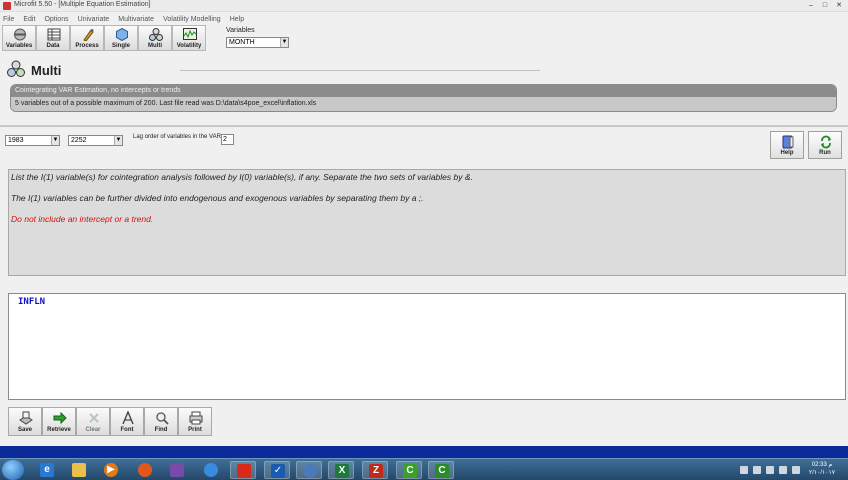 The height and width of the screenshot is (480, 848). What do you see at coordinates (122, 34) in the screenshot?
I see `single-icon` at bounding box center [122, 34].